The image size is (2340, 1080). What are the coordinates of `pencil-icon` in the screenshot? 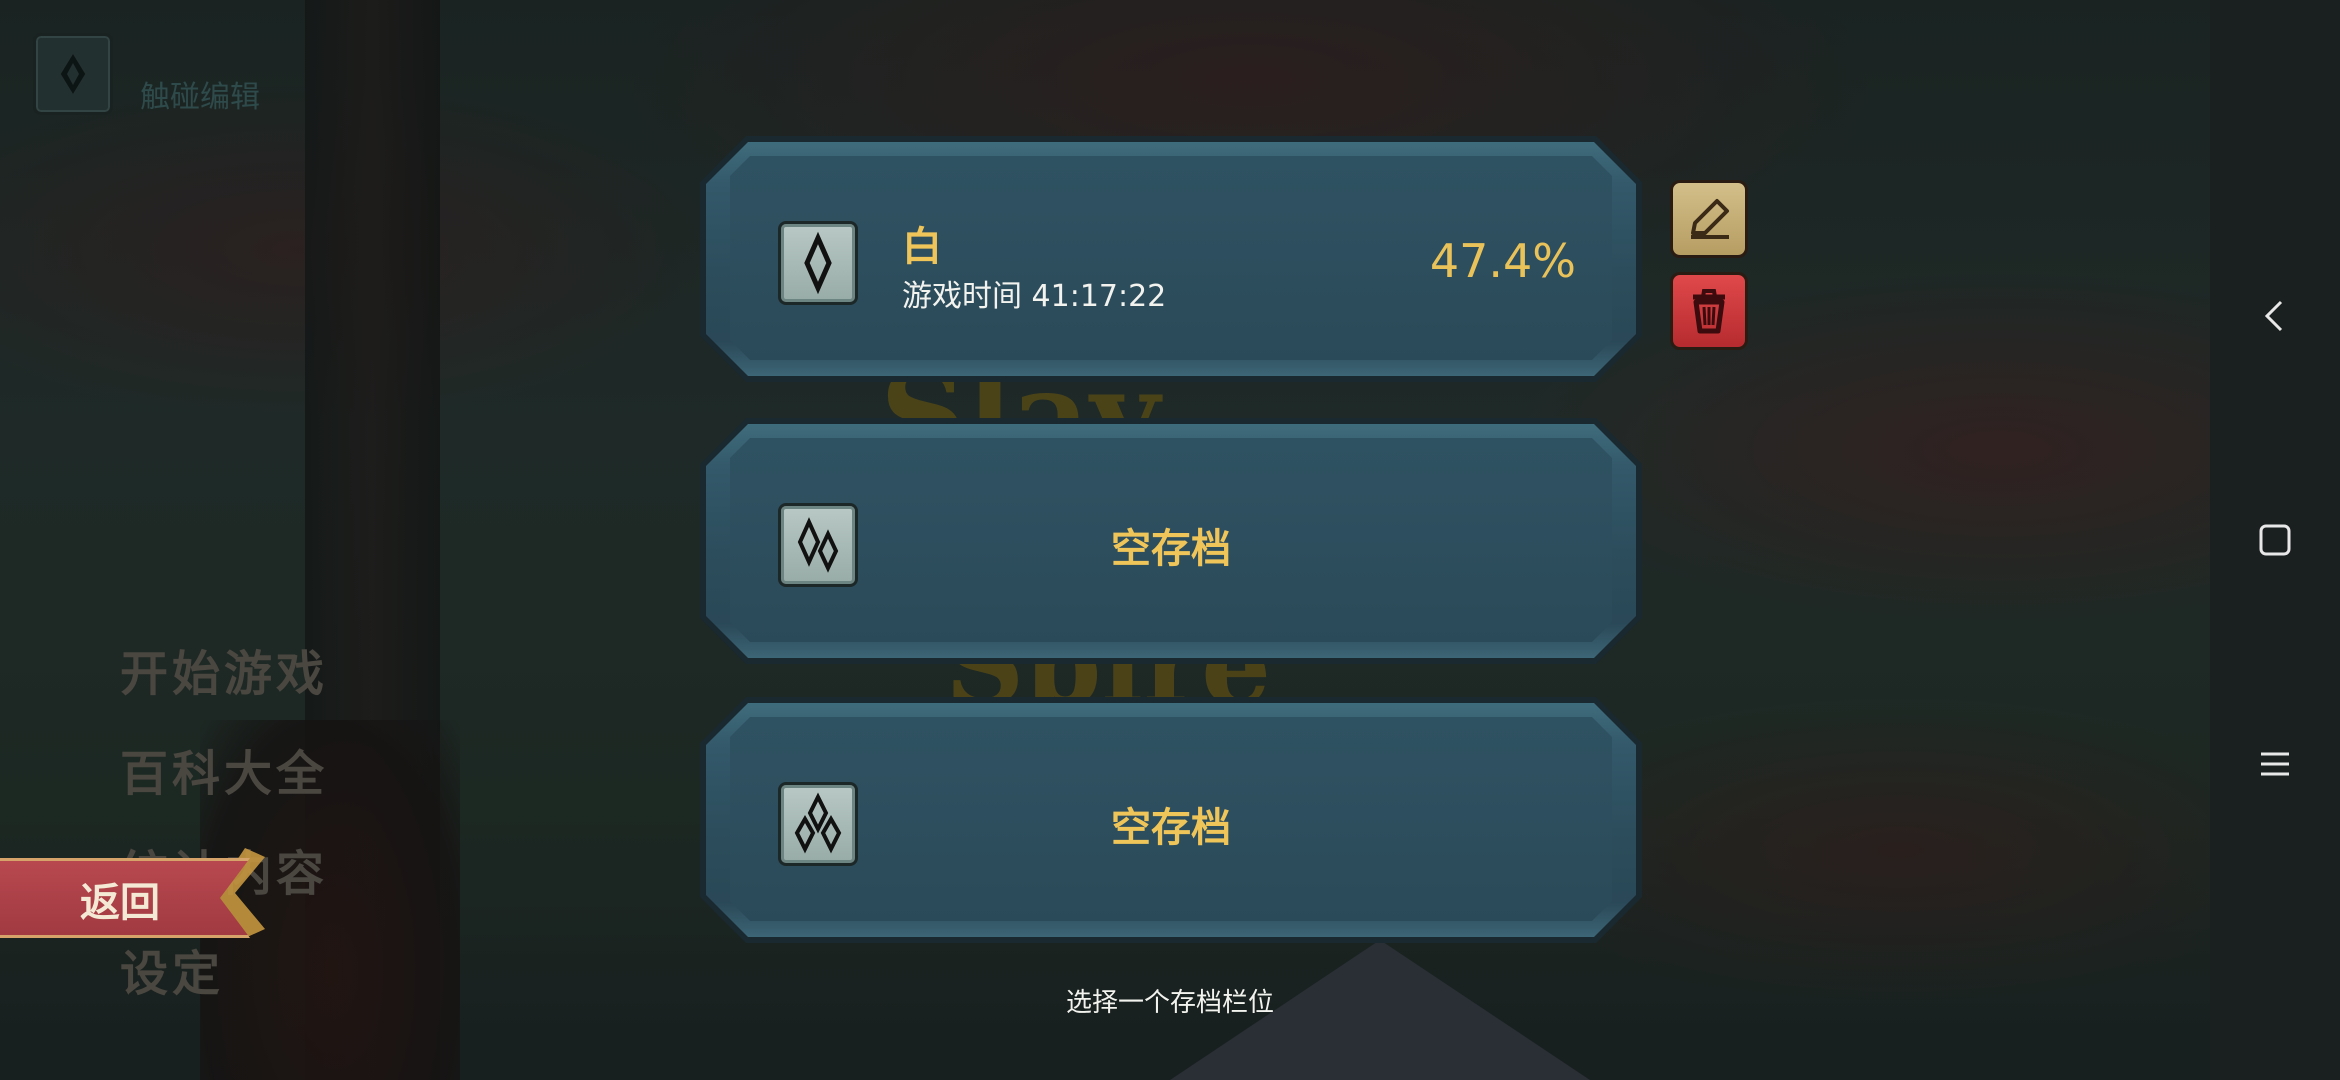 It's located at (1710, 219).